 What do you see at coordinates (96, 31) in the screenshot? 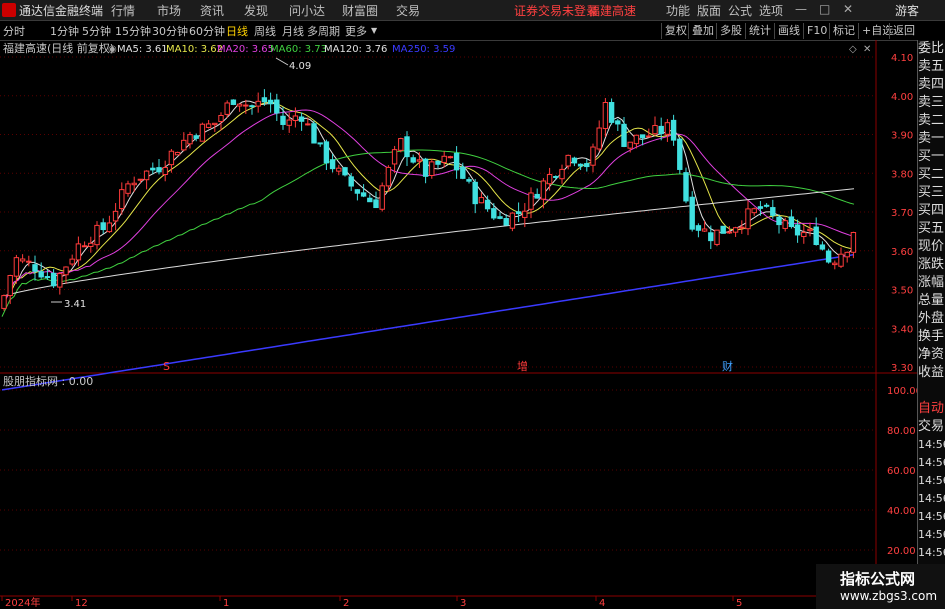
I see `tab-5min: 5分钟` at bounding box center [96, 31].